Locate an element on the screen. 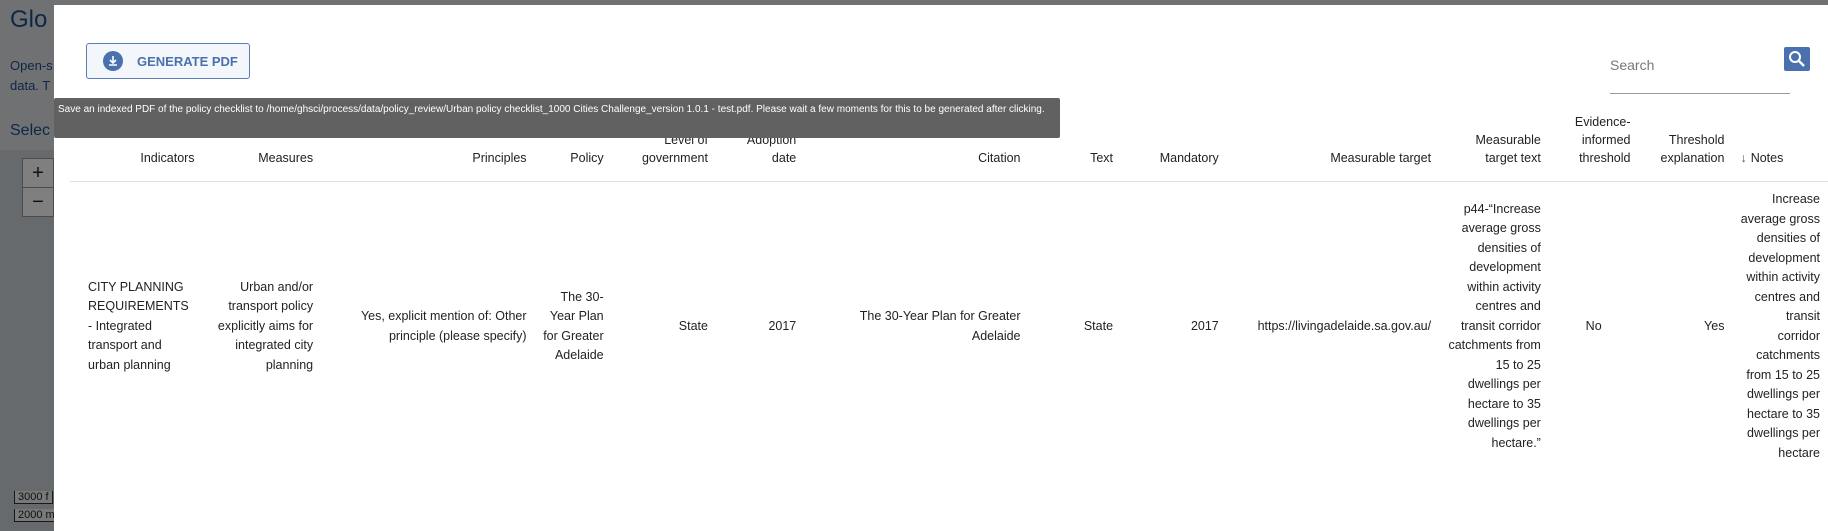  generate-pdf-button: GENERATE PDF is located at coordinates (168, 61).